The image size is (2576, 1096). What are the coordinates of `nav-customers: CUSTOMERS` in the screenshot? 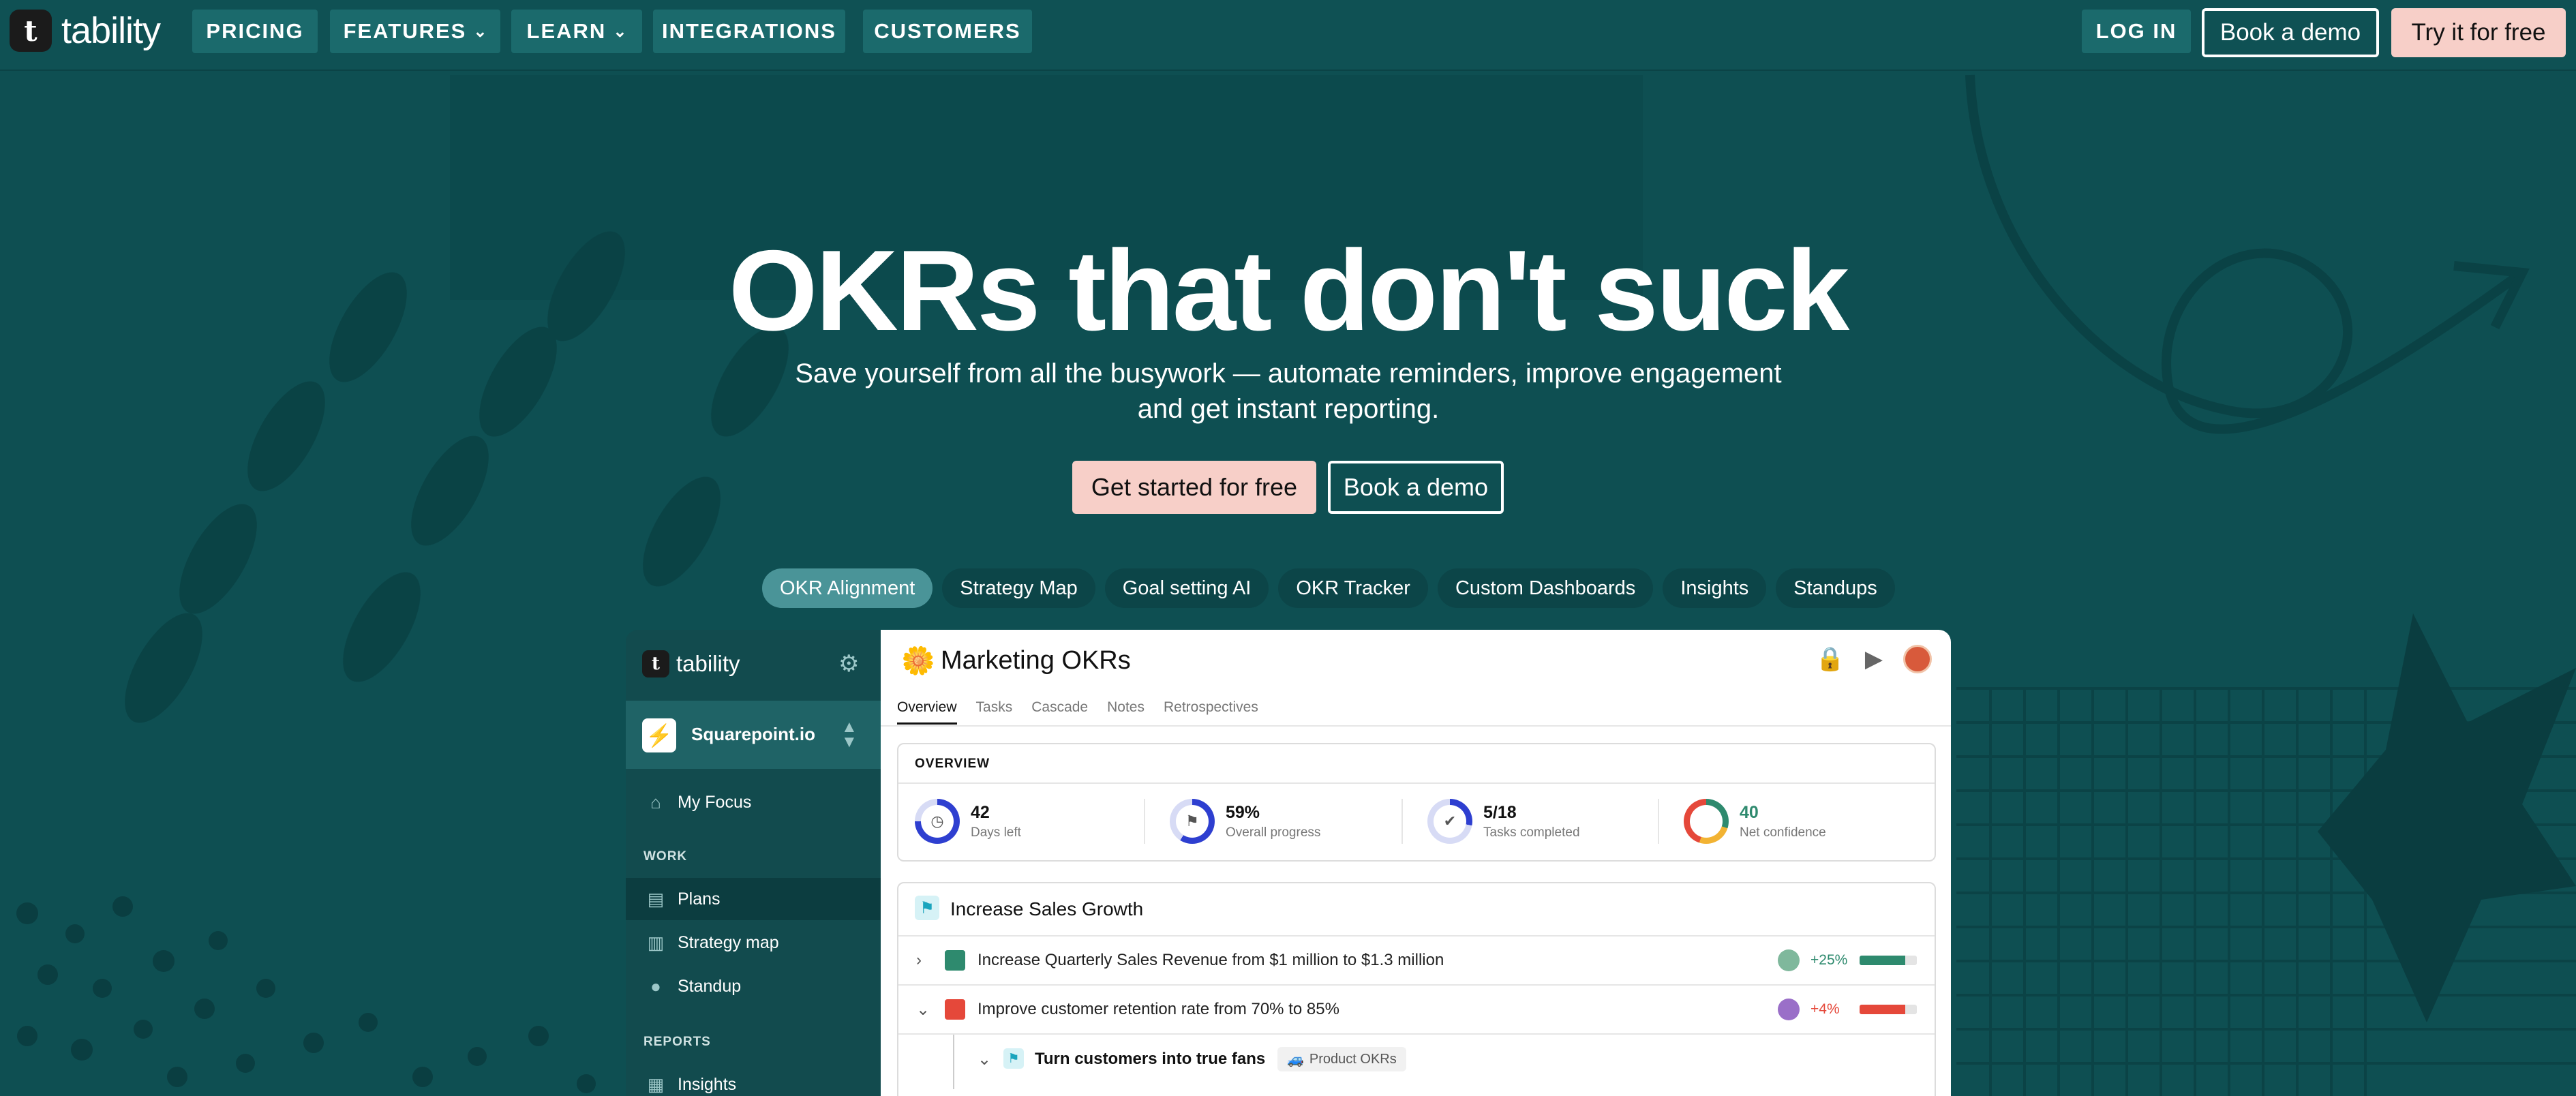 It's located at (947, 31).